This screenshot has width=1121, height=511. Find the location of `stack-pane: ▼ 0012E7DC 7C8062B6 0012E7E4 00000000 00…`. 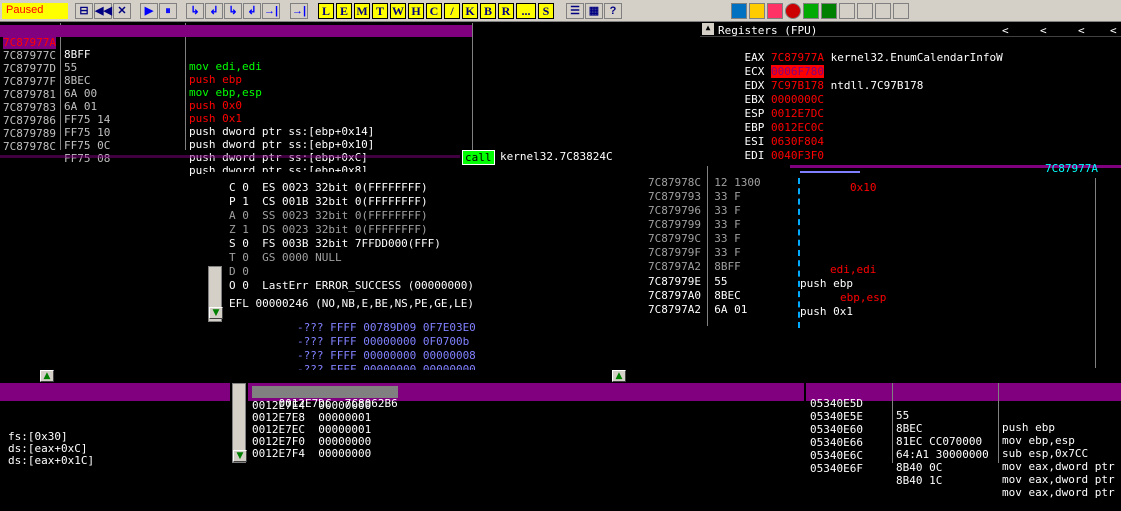

stack-pane: ▼ 0012E7DC 7C8062B6 0012E7E4 00000000 00… is located at coordinates (518, 423).